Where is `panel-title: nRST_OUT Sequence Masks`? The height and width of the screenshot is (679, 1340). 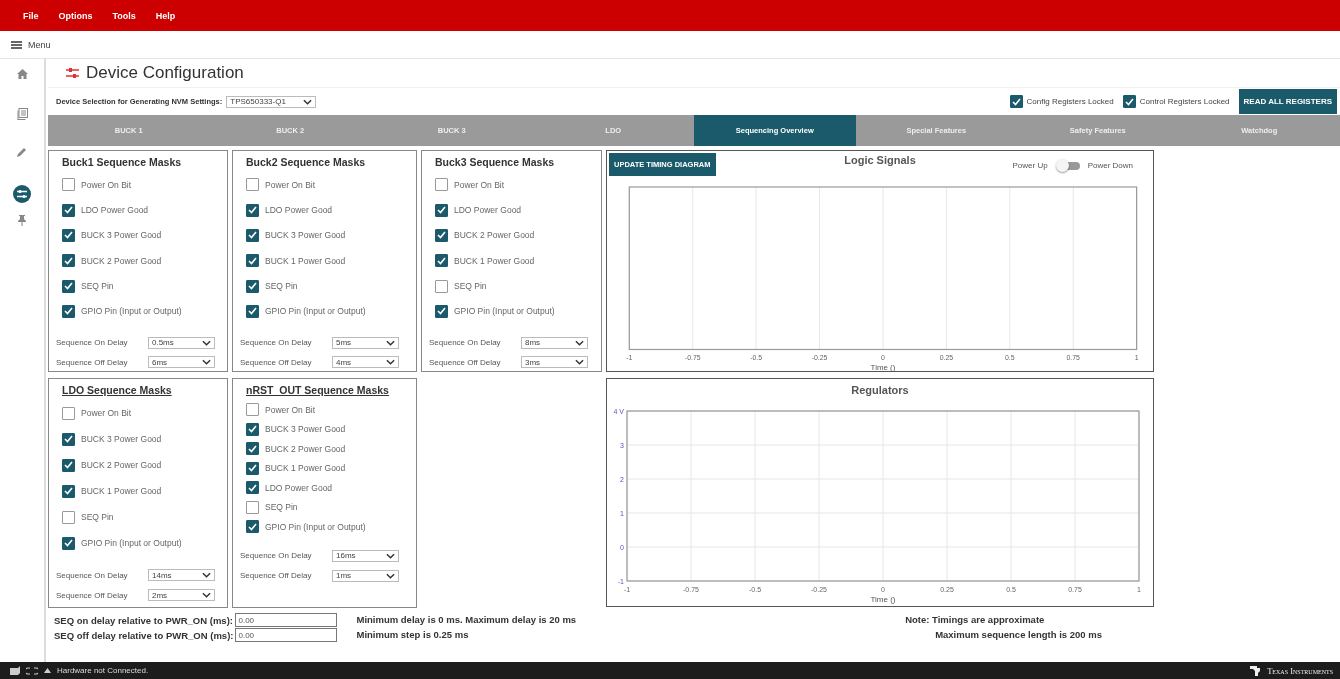
panel-title: nRST_OUT Sequence Masks is located at coordinates (318, 390).